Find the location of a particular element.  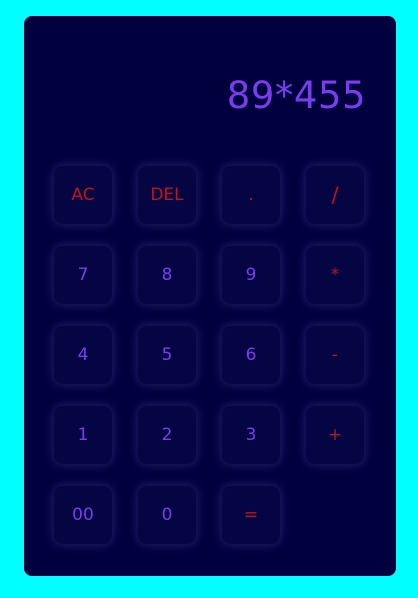

double-zero-button: 00 is located at coordinates (83, 515).